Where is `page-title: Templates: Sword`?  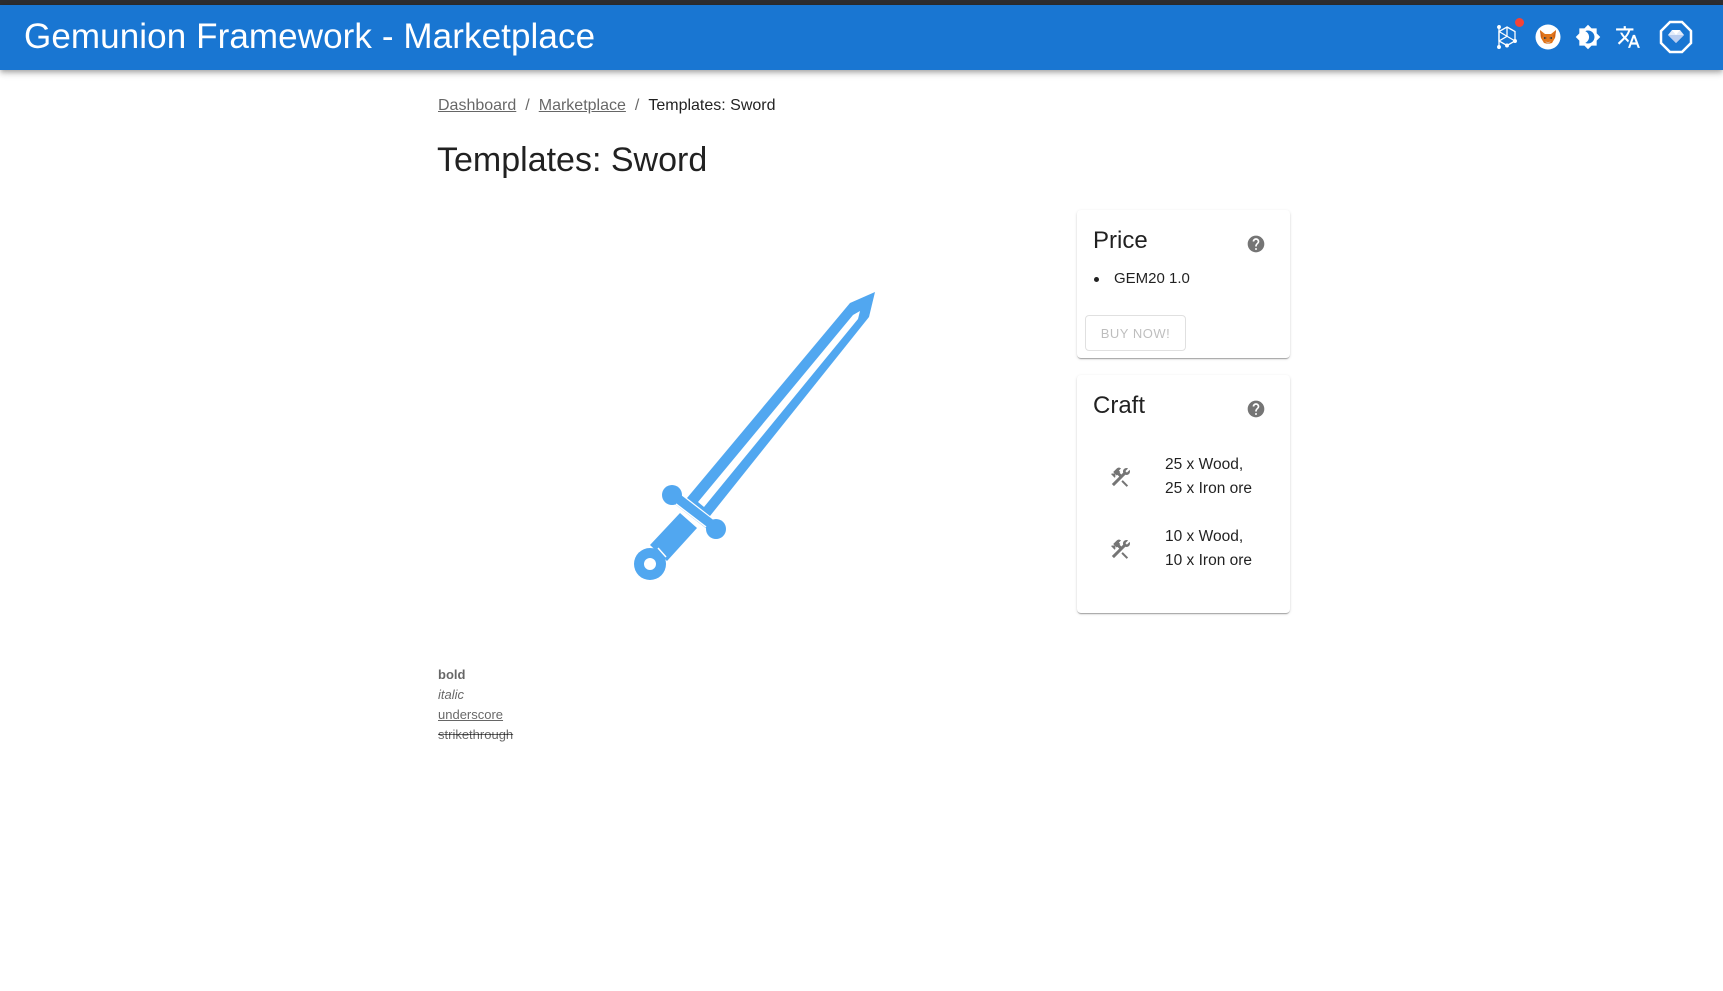
page-title: Templates: Sword is located at coordinates (572, 160).